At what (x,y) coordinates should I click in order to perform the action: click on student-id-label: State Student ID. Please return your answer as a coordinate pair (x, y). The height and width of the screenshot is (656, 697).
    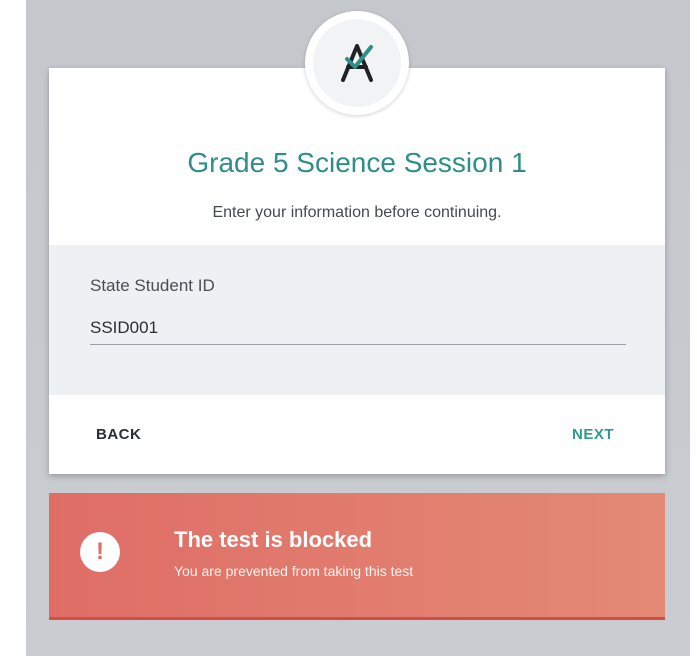
    Looking at the image, I should click on (152, 285).